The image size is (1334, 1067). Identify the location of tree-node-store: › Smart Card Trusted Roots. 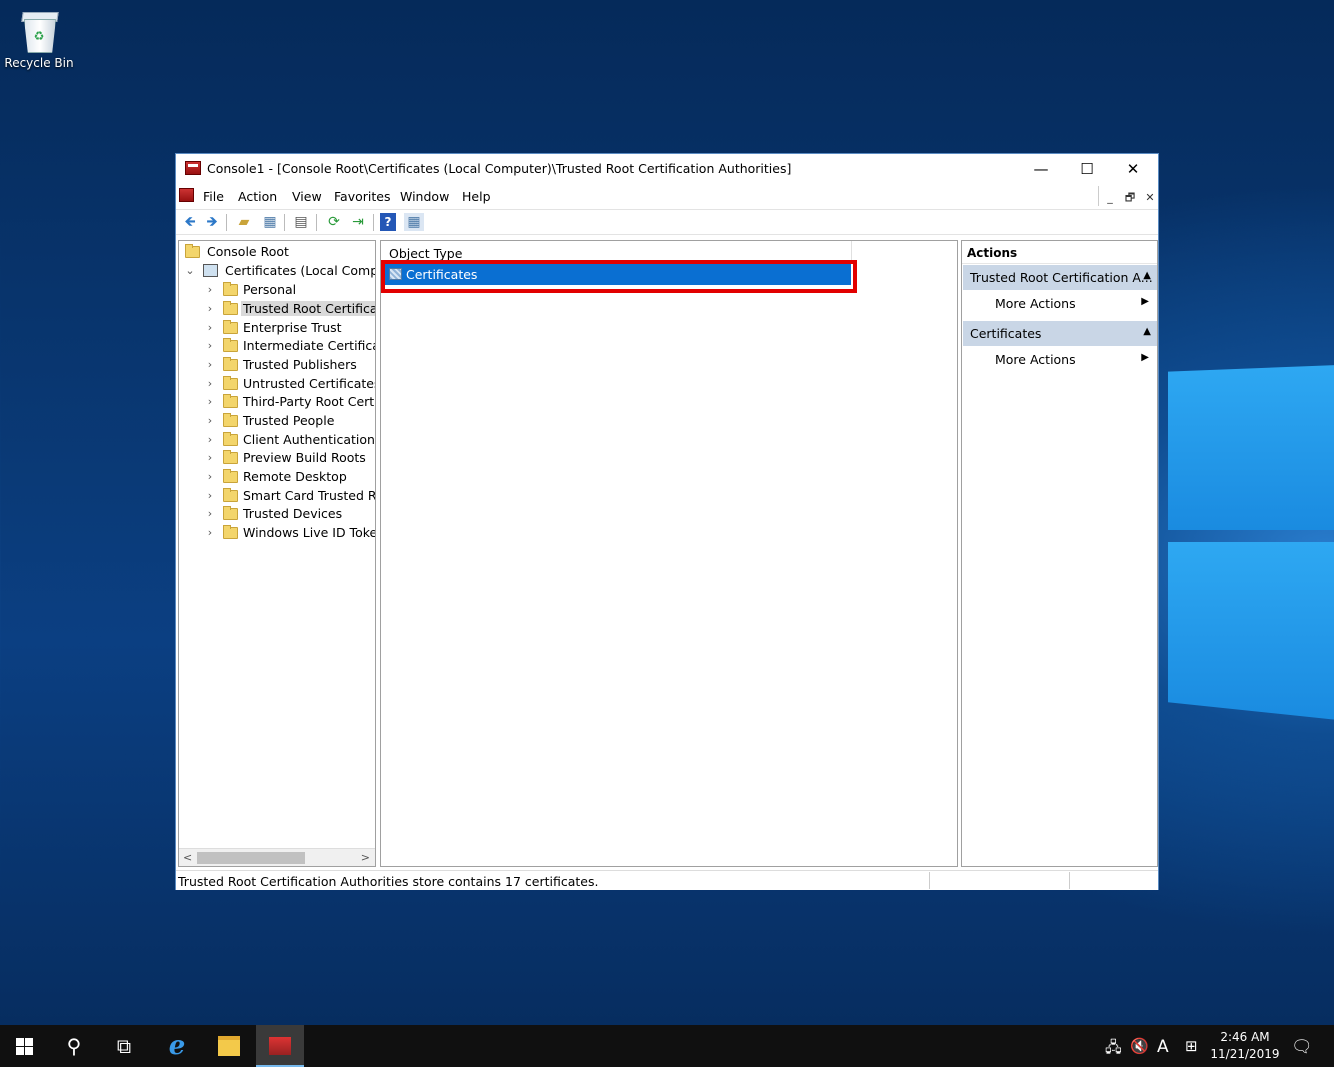
(289, 496).